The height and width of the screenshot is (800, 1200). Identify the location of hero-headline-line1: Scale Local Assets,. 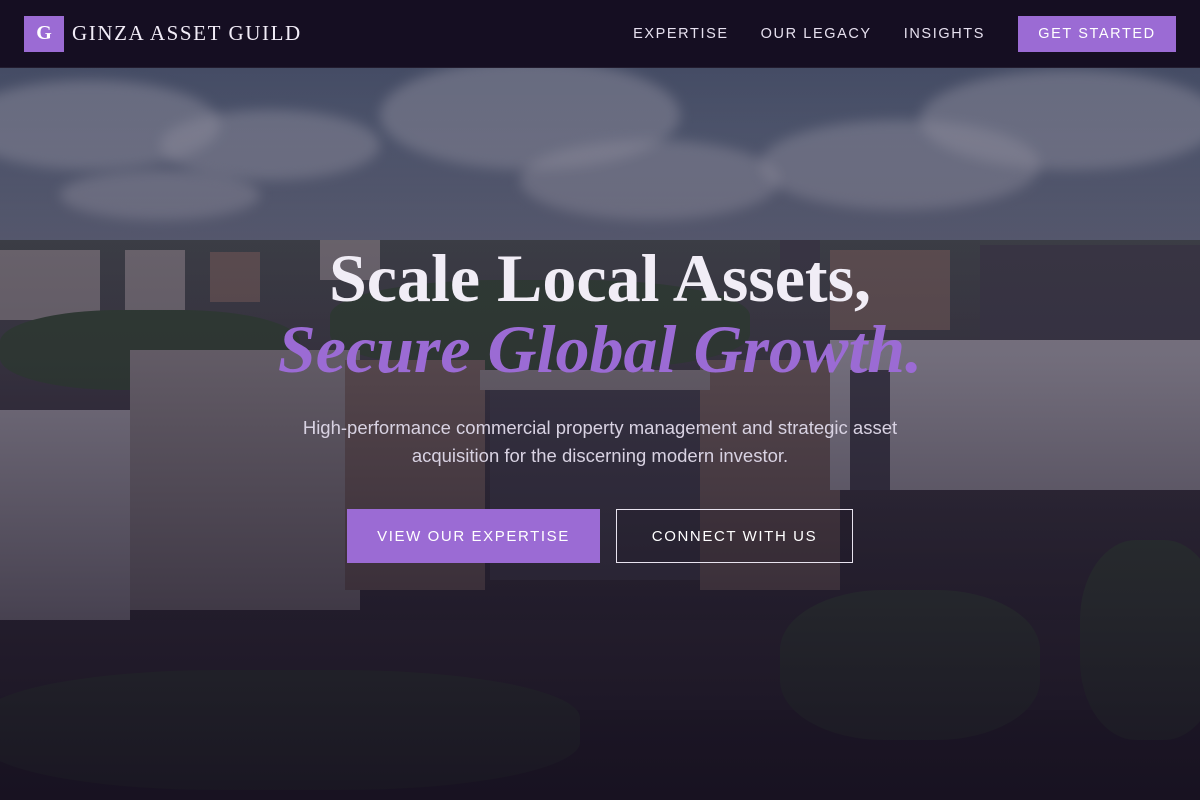
(600, 278).